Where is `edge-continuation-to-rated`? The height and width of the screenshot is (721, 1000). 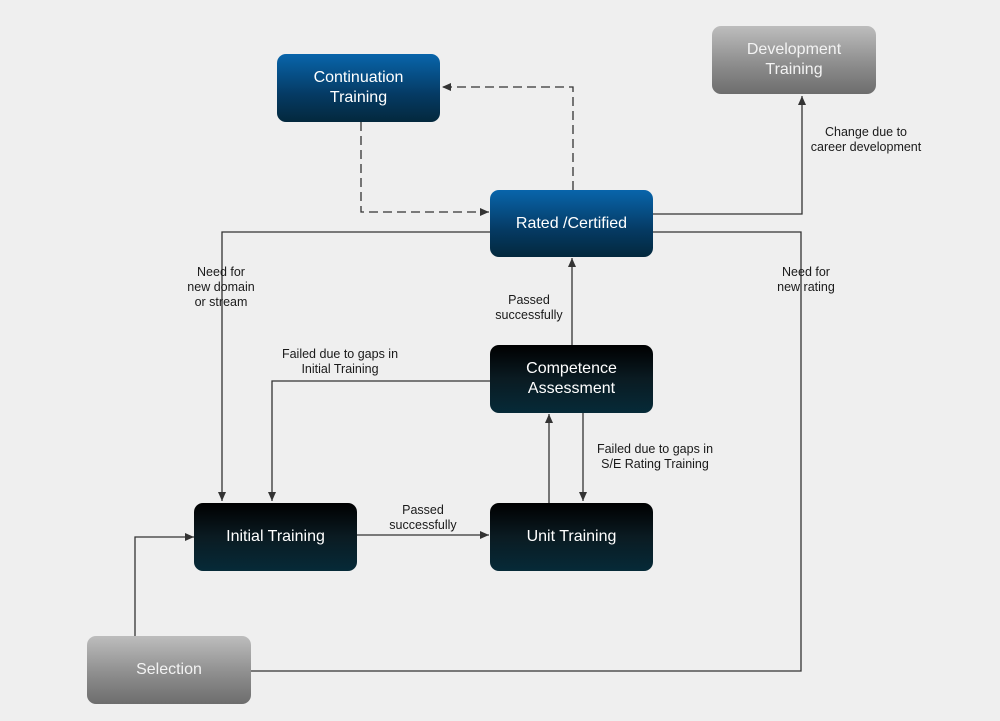 edge-continuation-to-rated is located at coordinates (424, 169).